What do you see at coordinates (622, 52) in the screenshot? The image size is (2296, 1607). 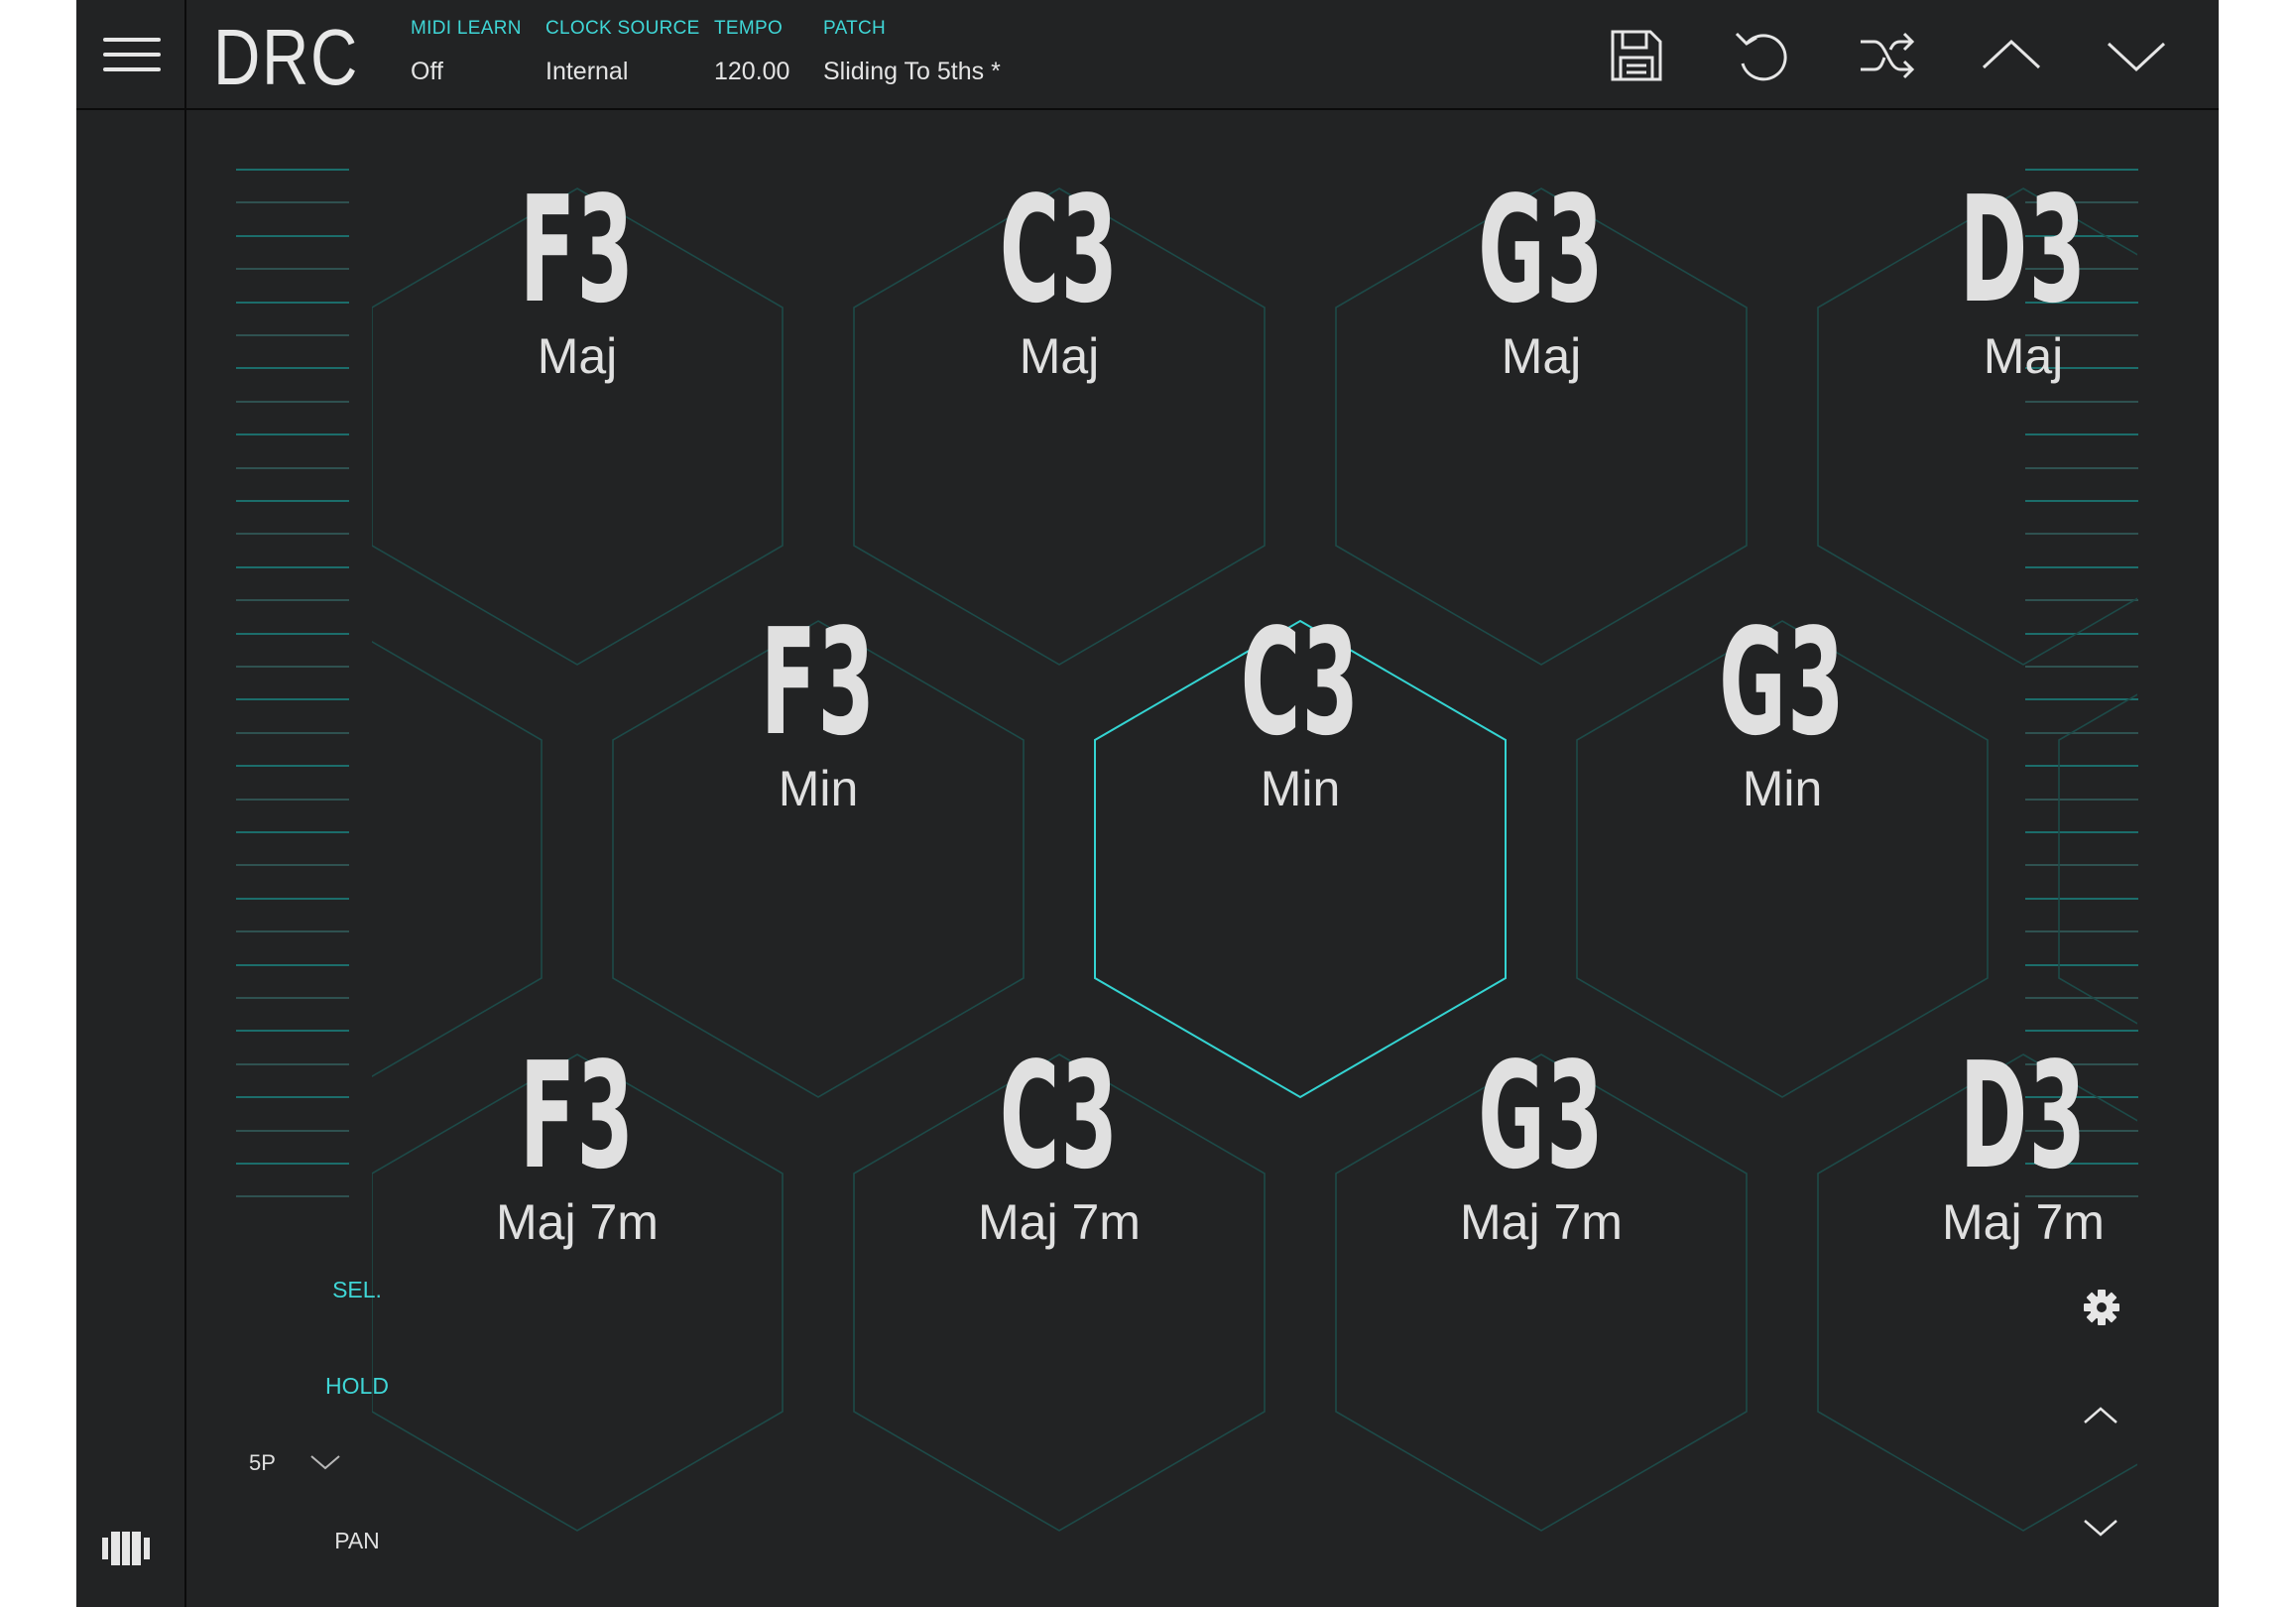 I see `clock-source-param: CLOCK SOURCE Internal` at bounding box center [622, 52].